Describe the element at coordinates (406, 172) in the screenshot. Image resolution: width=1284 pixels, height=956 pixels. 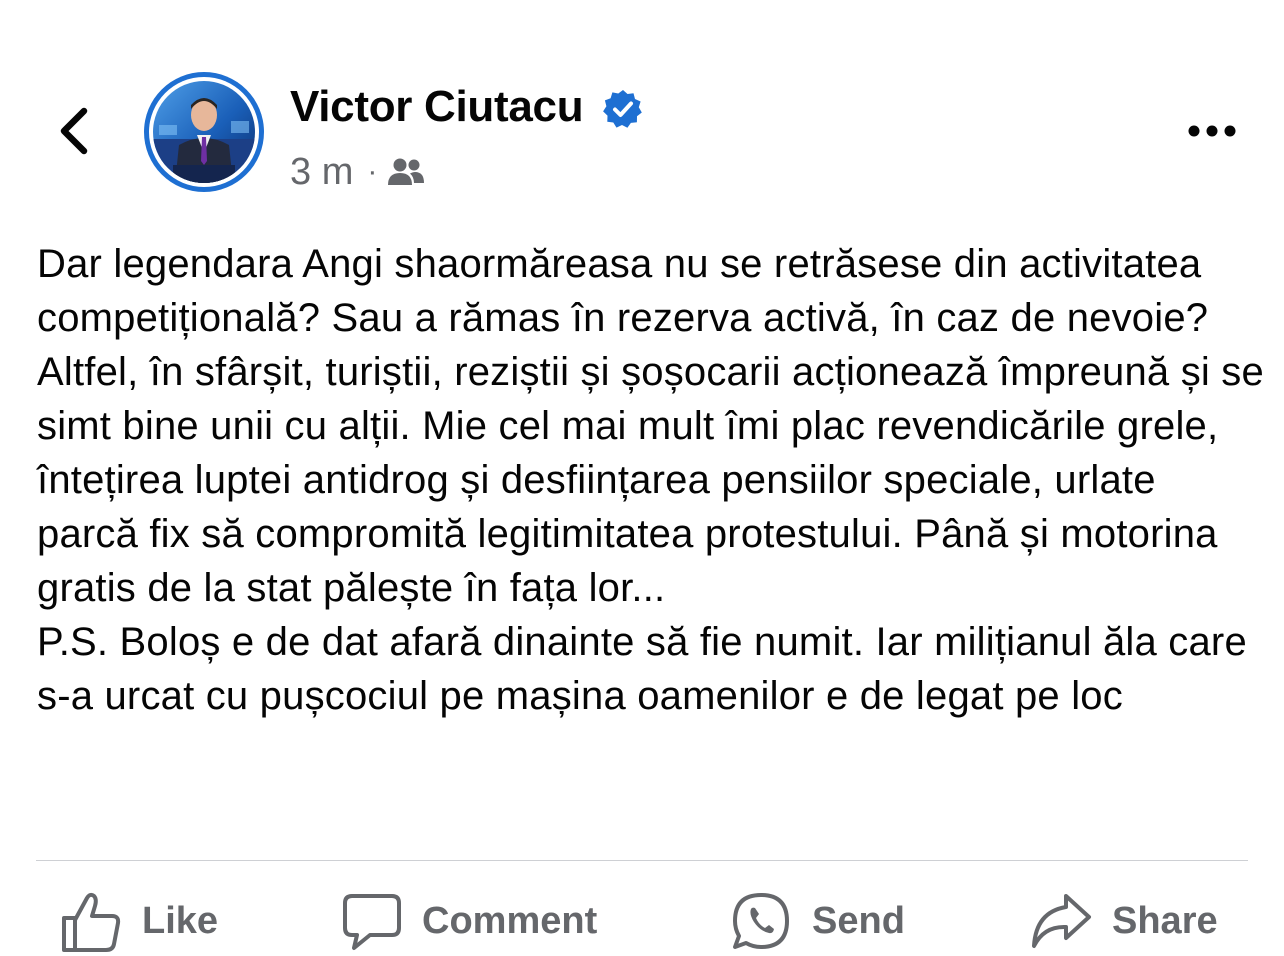
I see `friends-icon` at that location.